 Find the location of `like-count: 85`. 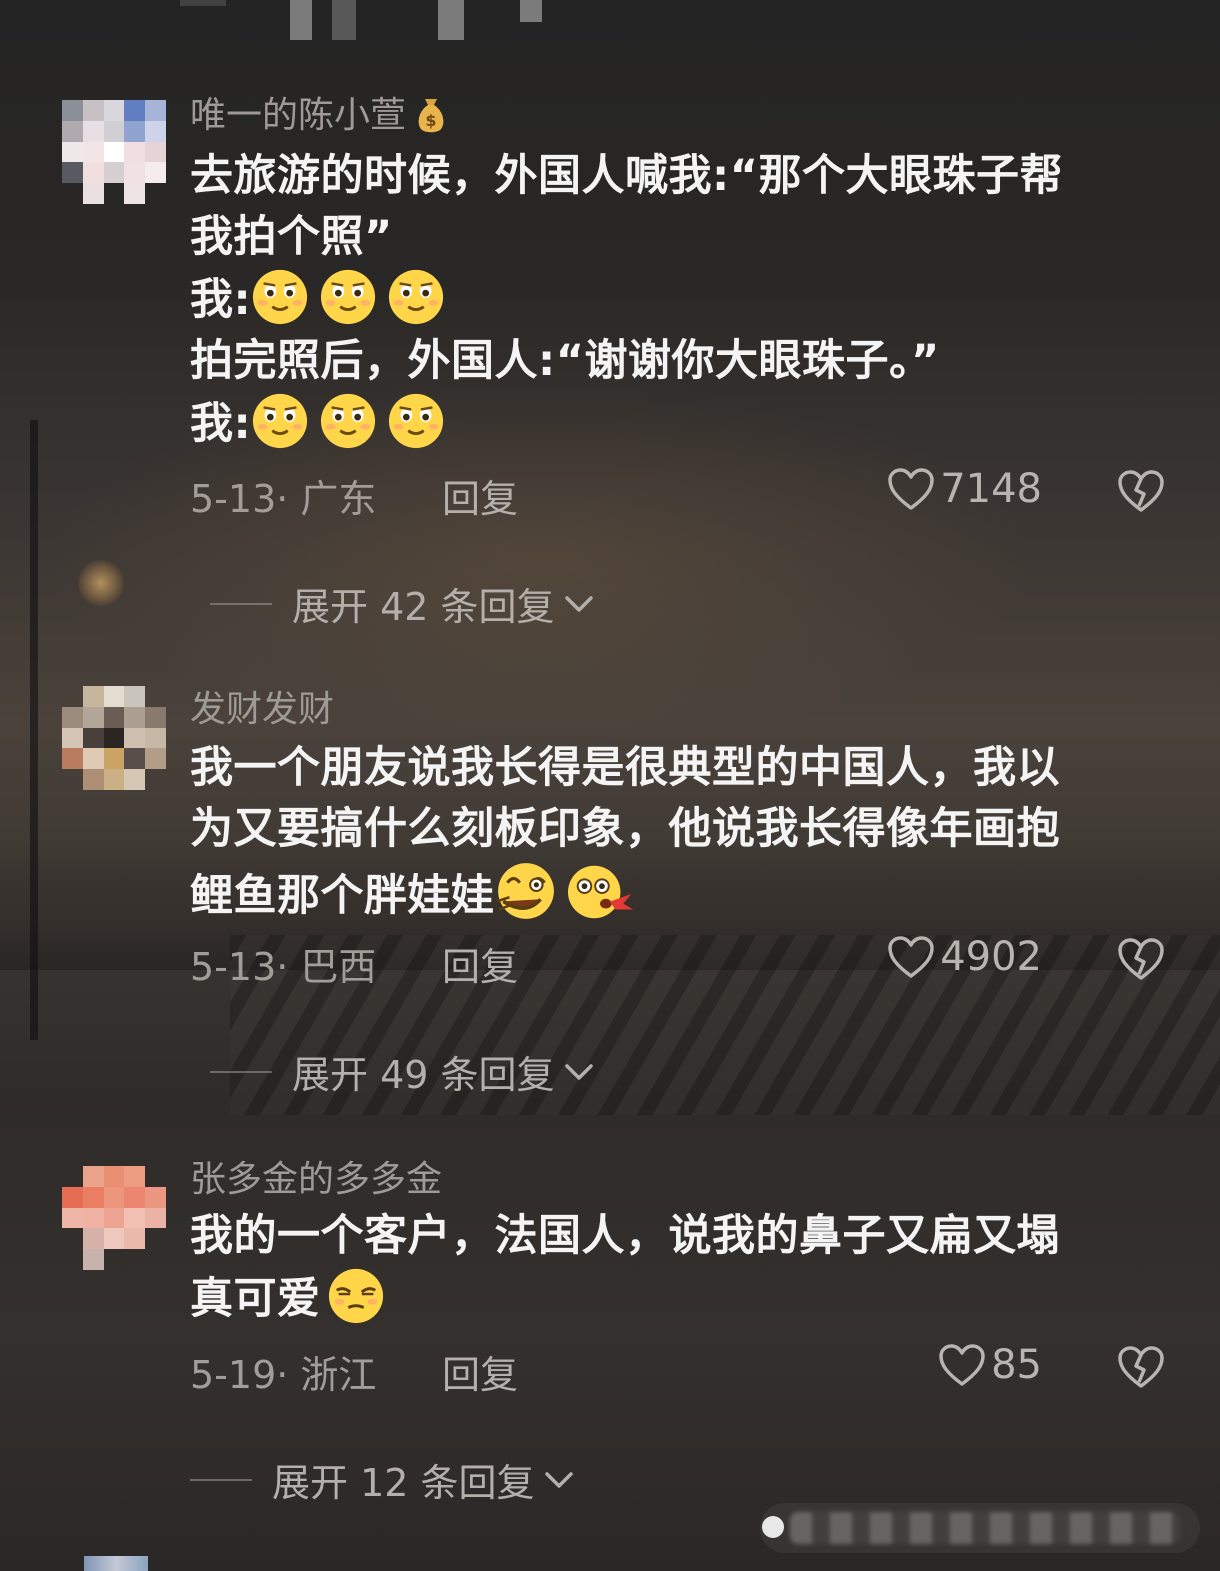

like-count: 85 is located at coordinates (1016, 1365).